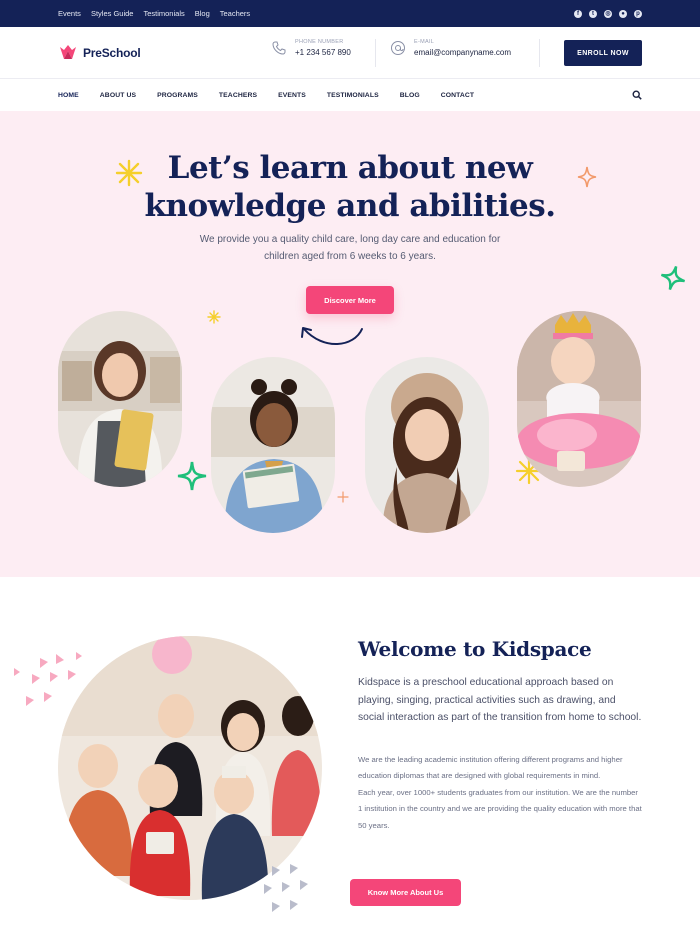 Image resolution: width=700 pixels, height=941 pixels. What do you see at coordinates (579, 399) in the screenshot?
I see `hero-photo-baby-crown` at bounding box center [579, 399].